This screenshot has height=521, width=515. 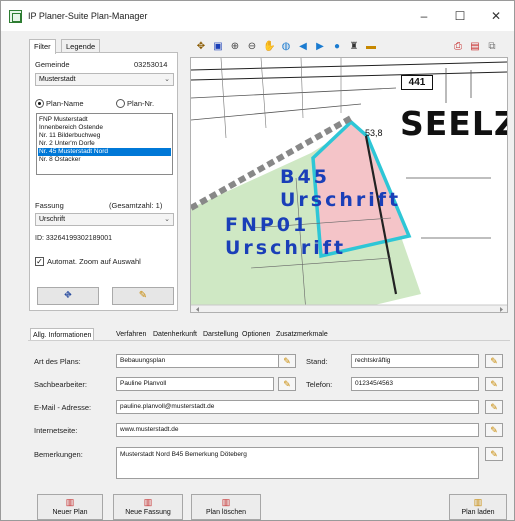 I want to click on list-item: Innenbereich Ostende, so click(x=71, y=128).